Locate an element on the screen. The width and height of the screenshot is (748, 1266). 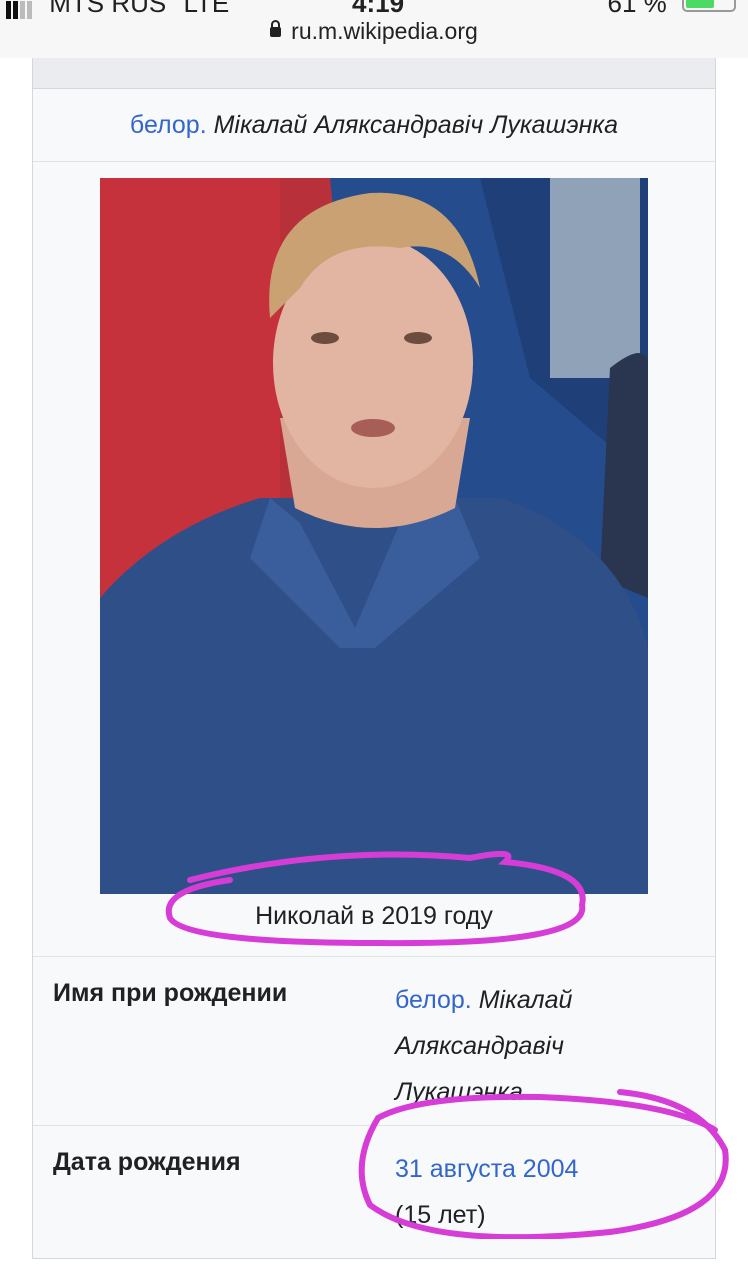
birth-date-value: 31 августа 2004 (15 лет) is located at coordinates (545, 1192).